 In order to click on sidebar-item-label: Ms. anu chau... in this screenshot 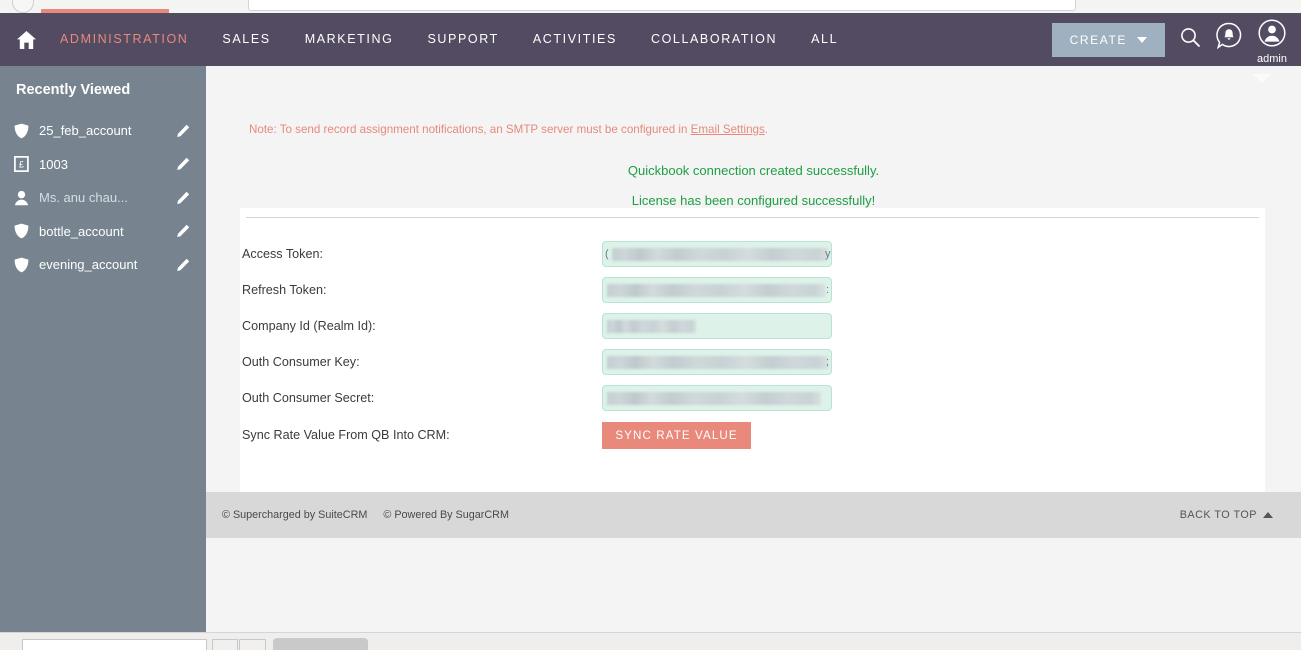, I will do `click(83, 198)`.